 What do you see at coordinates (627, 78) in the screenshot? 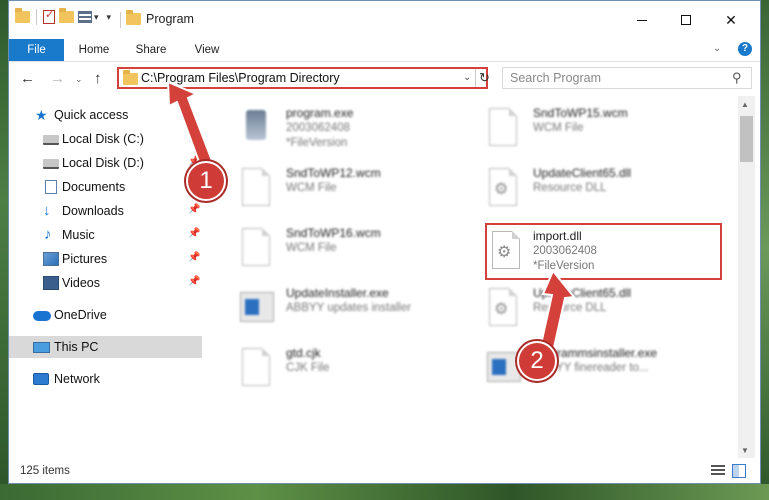
I see `search-input: Search Program ⚲` at bounding box center [627, 78].